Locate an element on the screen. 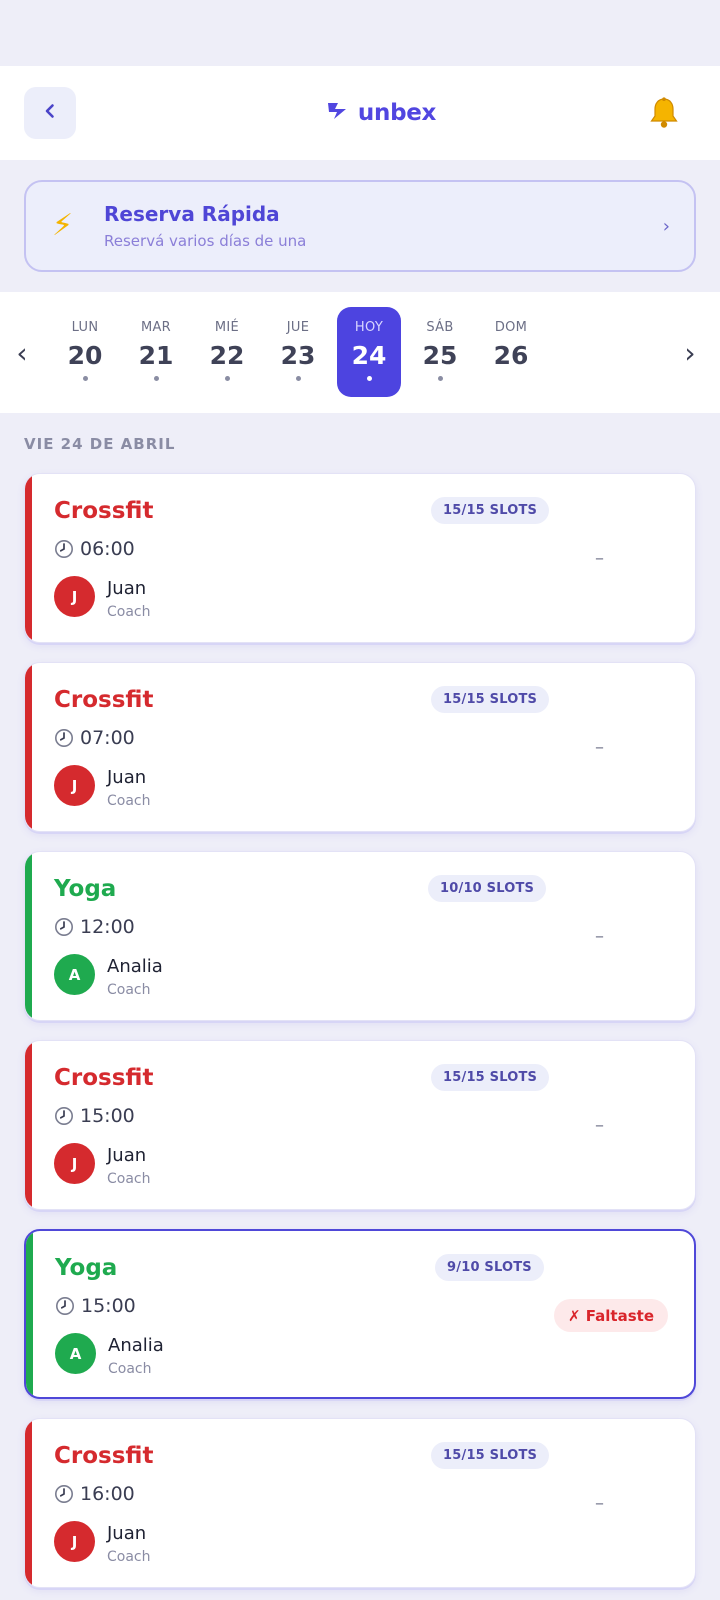 The height and width of the screenshot is (1600, 720). day-number: 21 is located at coordinates (156, 355).